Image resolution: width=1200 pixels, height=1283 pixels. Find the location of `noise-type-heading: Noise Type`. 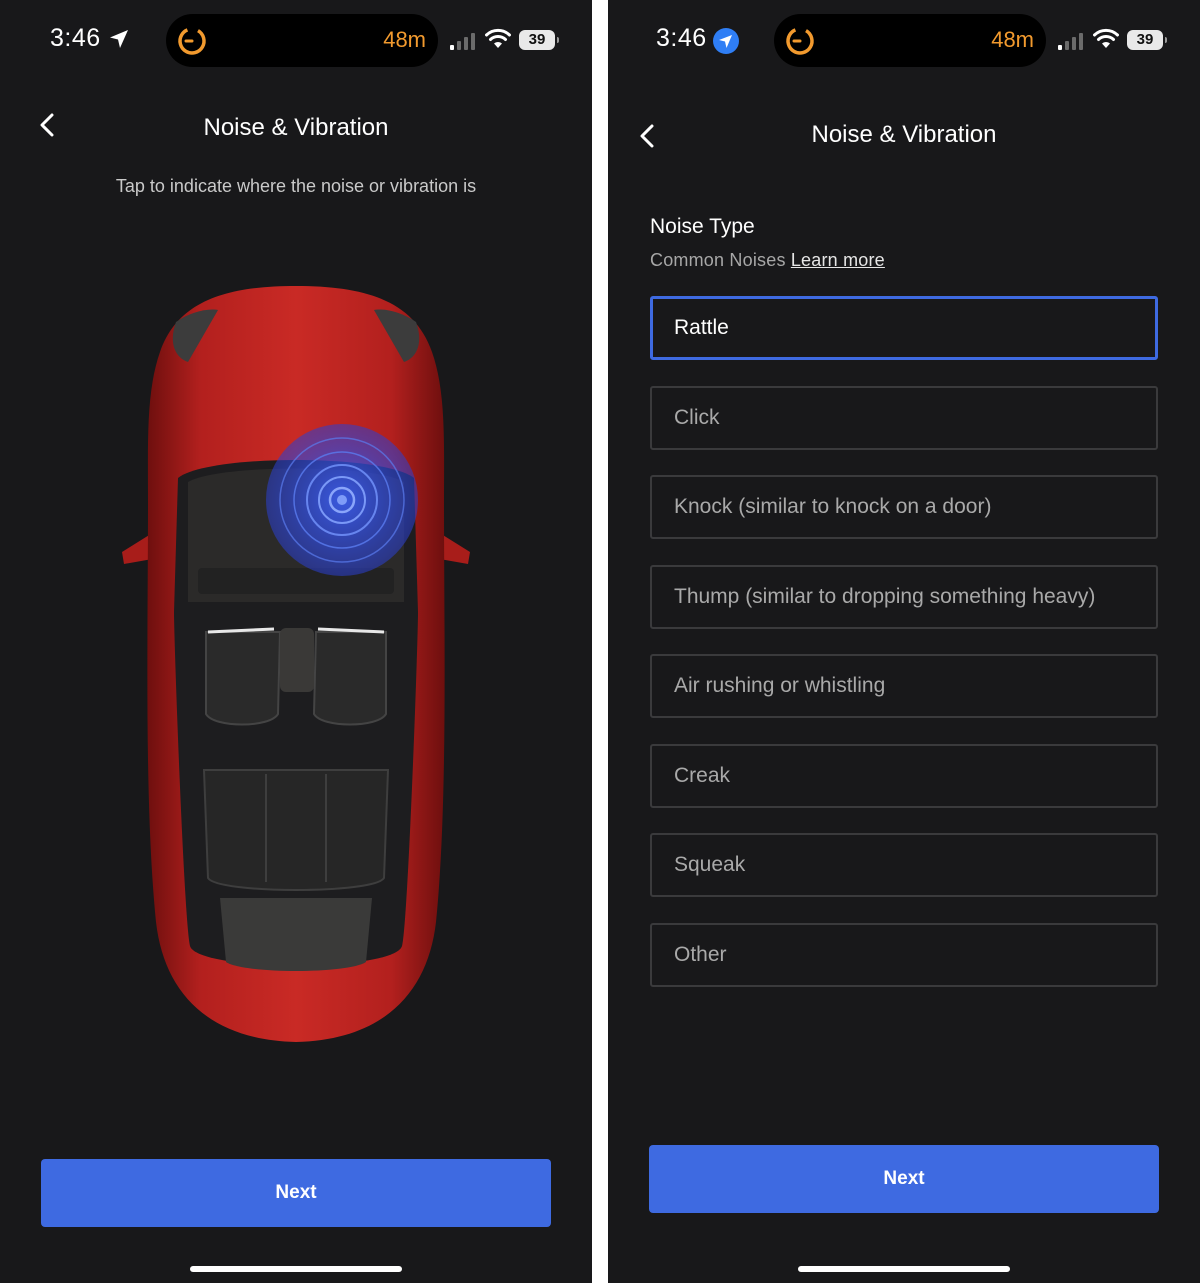

noise-type-heading: Noise Type is located at coordinates (702, 226).